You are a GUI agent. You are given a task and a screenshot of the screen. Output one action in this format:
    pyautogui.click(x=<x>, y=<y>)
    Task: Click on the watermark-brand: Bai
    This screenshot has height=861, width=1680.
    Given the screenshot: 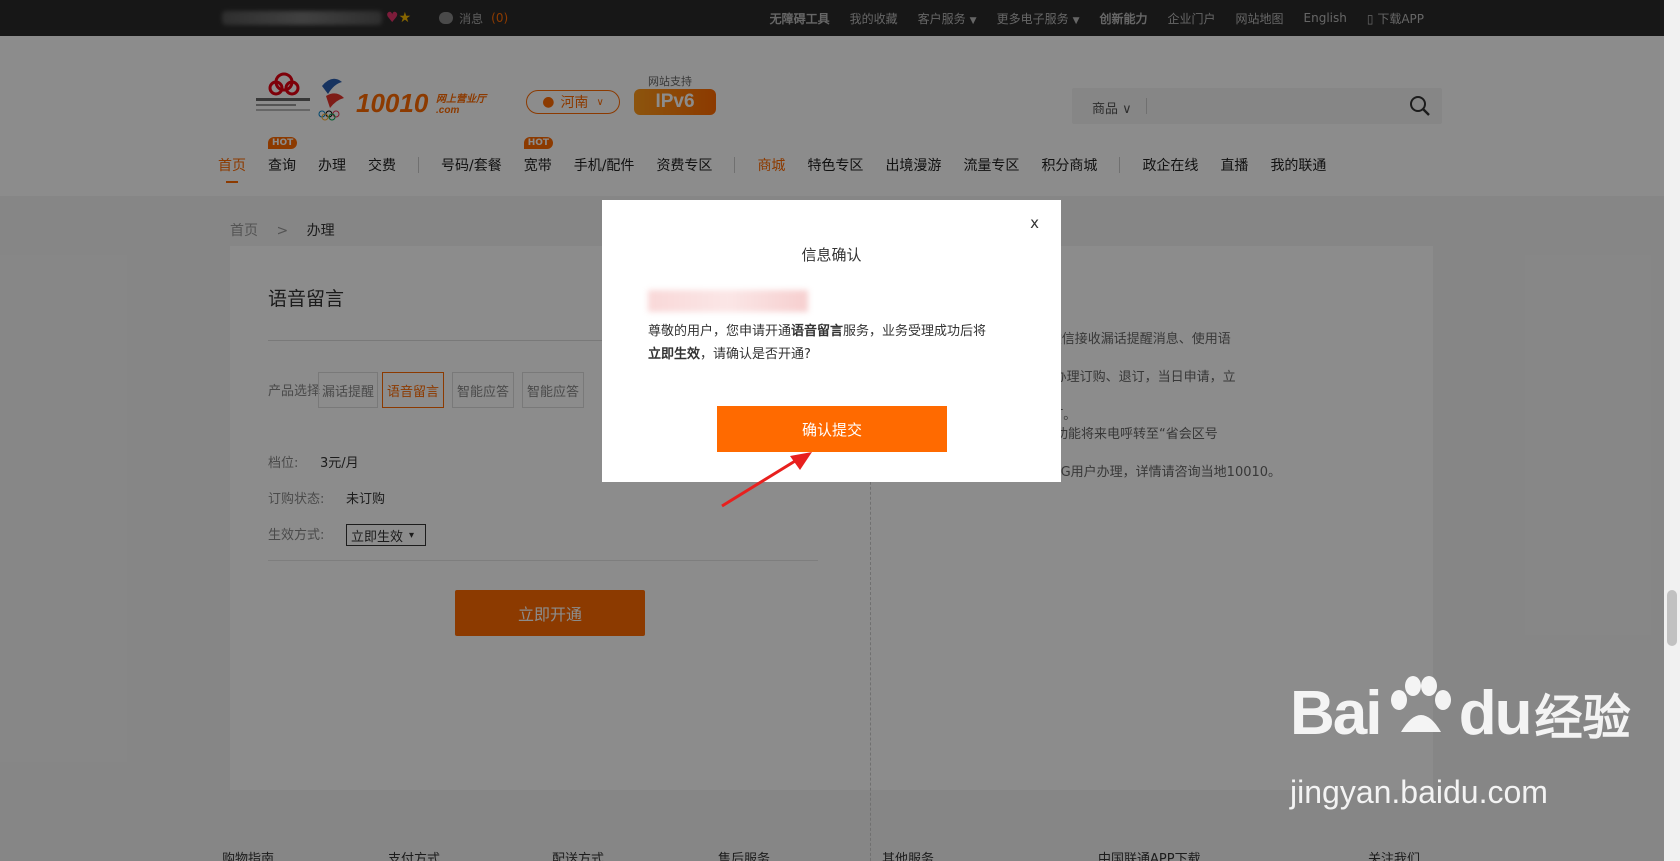 What is the action you would take?
    pyautogui.click(x=1336, y=713)
    